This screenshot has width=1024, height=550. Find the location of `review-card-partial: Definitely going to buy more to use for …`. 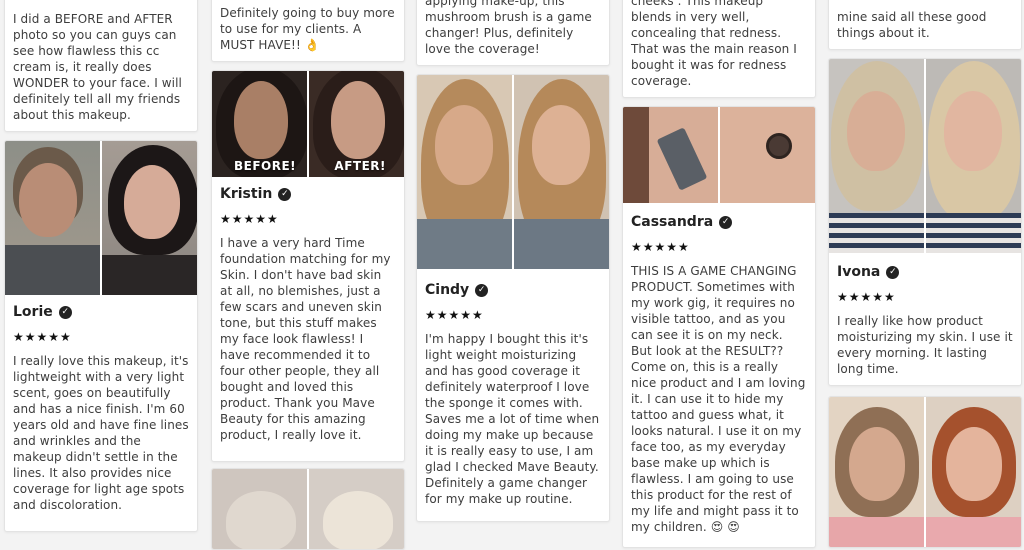

review-card-partial: Definitely going to buy more to use for … is located at coordinates (308, 31).